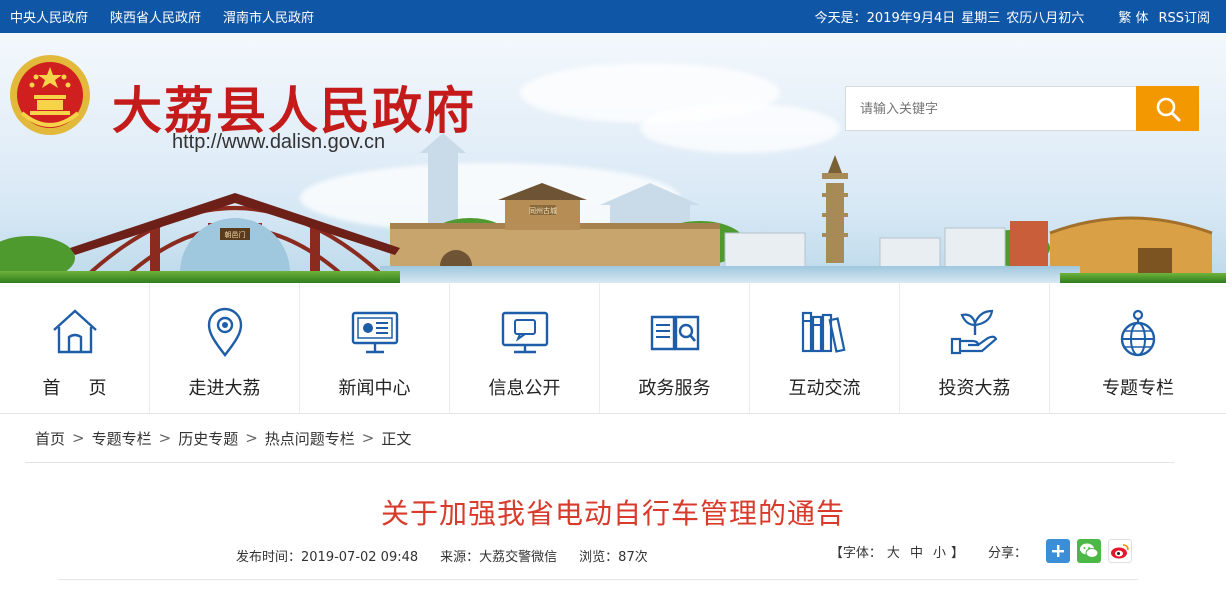 This screenshot has height=592, width=1226. What do you see at coordinates (599, 438) in the screenshot?
I see `breadcrumb: 首页 > 专题专栏 > 历史专题 > 热点问题专栏 > 正文` at bounding box center [599, 438].